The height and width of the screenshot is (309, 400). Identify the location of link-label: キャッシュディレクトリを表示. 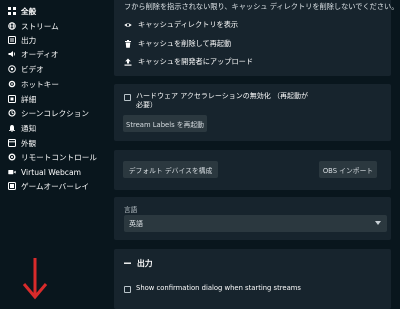
(188, 24).